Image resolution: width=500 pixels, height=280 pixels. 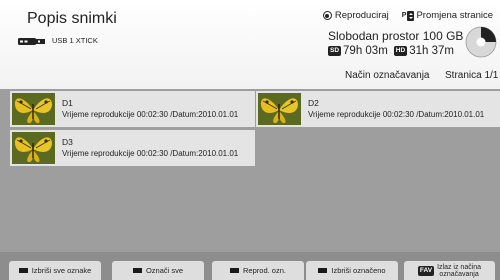 I want to click on key-legend: Reproduciraj P Promjena stranice, so click(x=407, y=15).